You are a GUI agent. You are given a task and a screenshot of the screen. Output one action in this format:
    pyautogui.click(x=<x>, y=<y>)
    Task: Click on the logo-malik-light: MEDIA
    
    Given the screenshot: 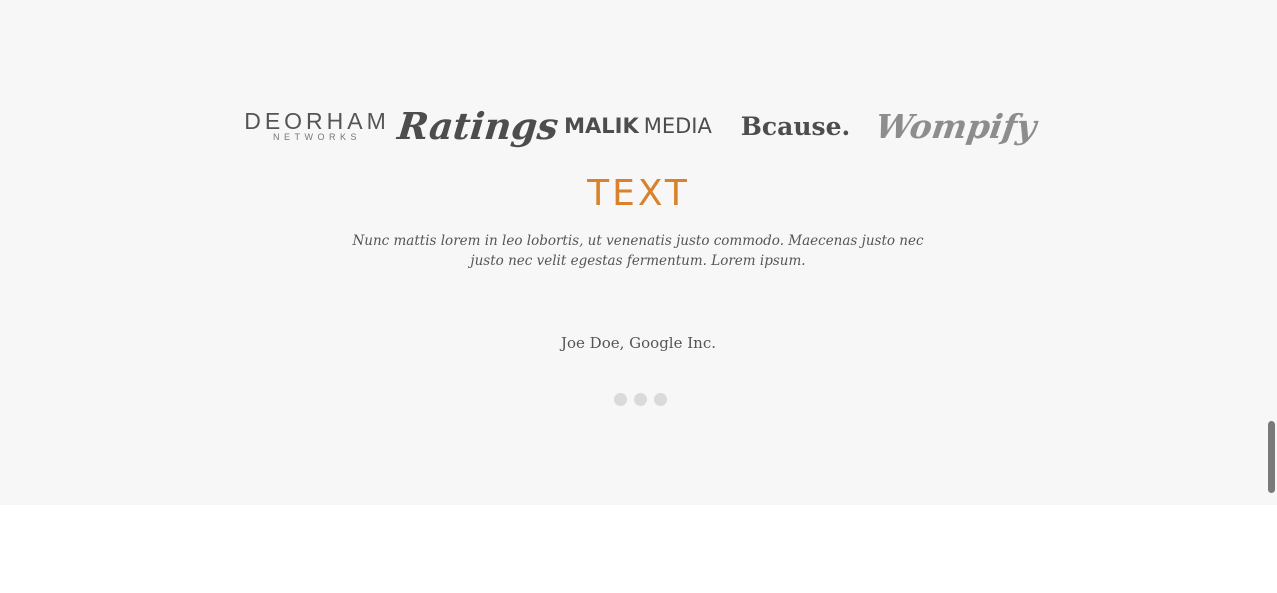 What is the action you would take?
    pyautogui.click(x=677, y=126)
    